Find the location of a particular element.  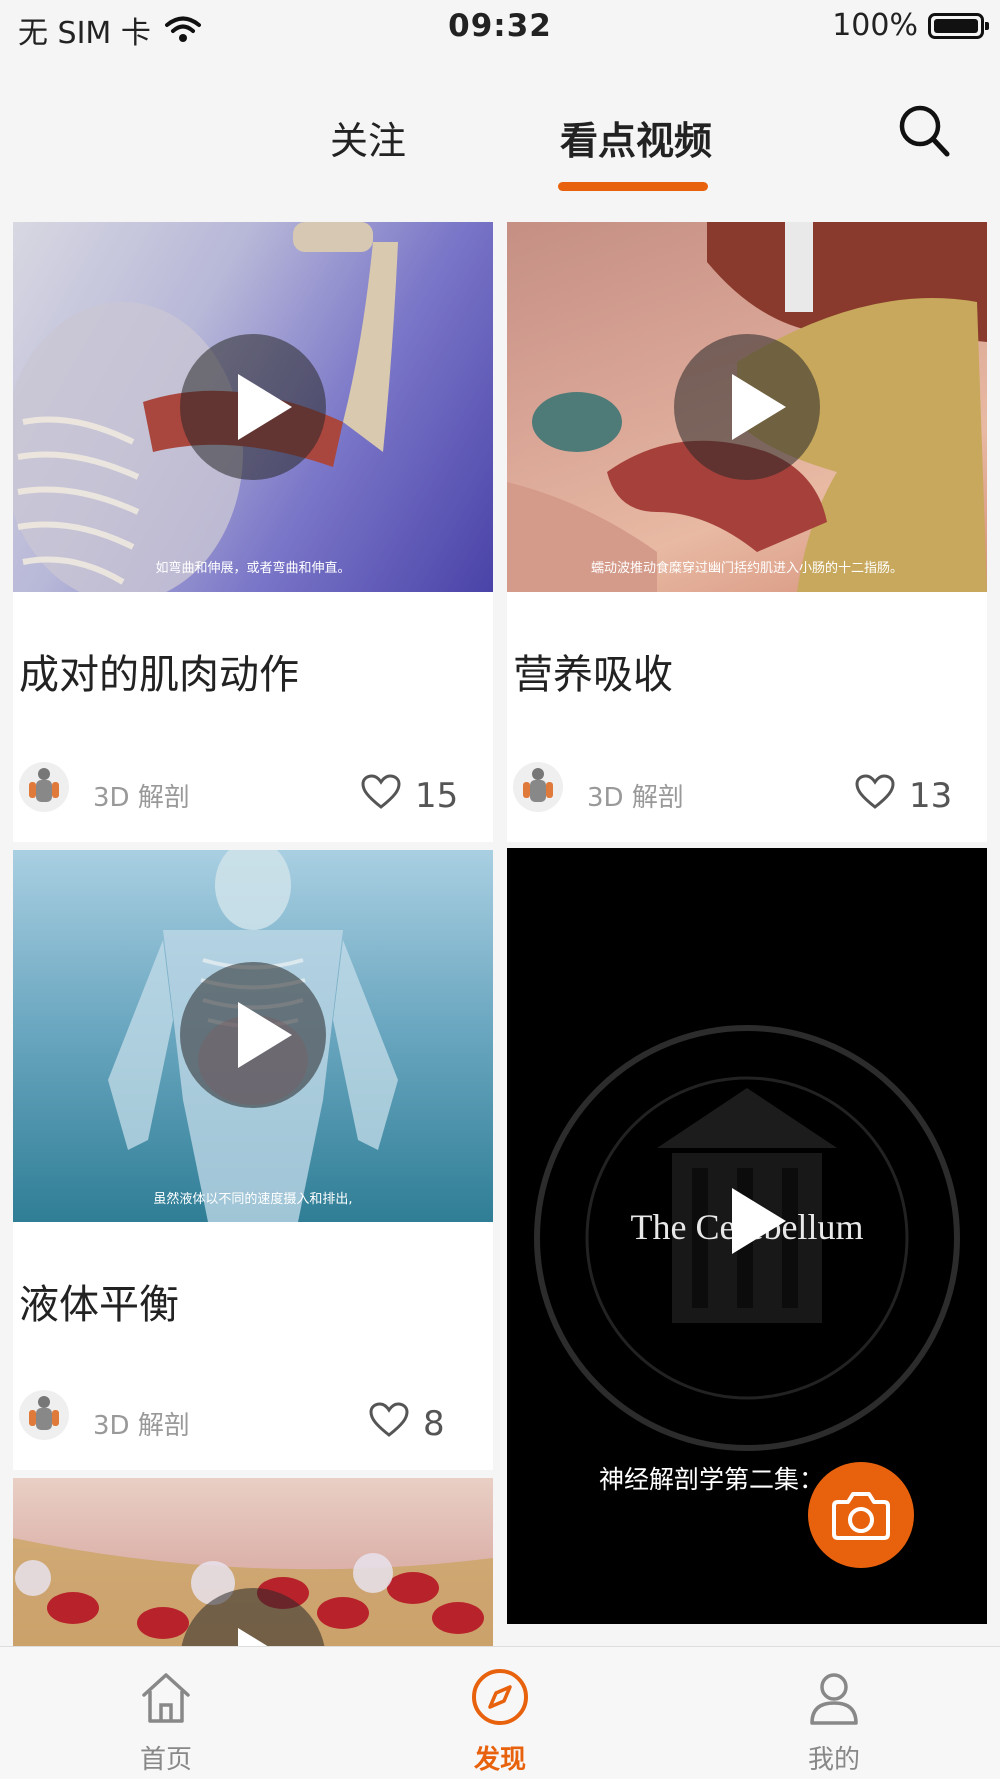

video-thumbnail: 虽然液体以不同的速度摄入和排出, is located at coordinates (253, 1036).